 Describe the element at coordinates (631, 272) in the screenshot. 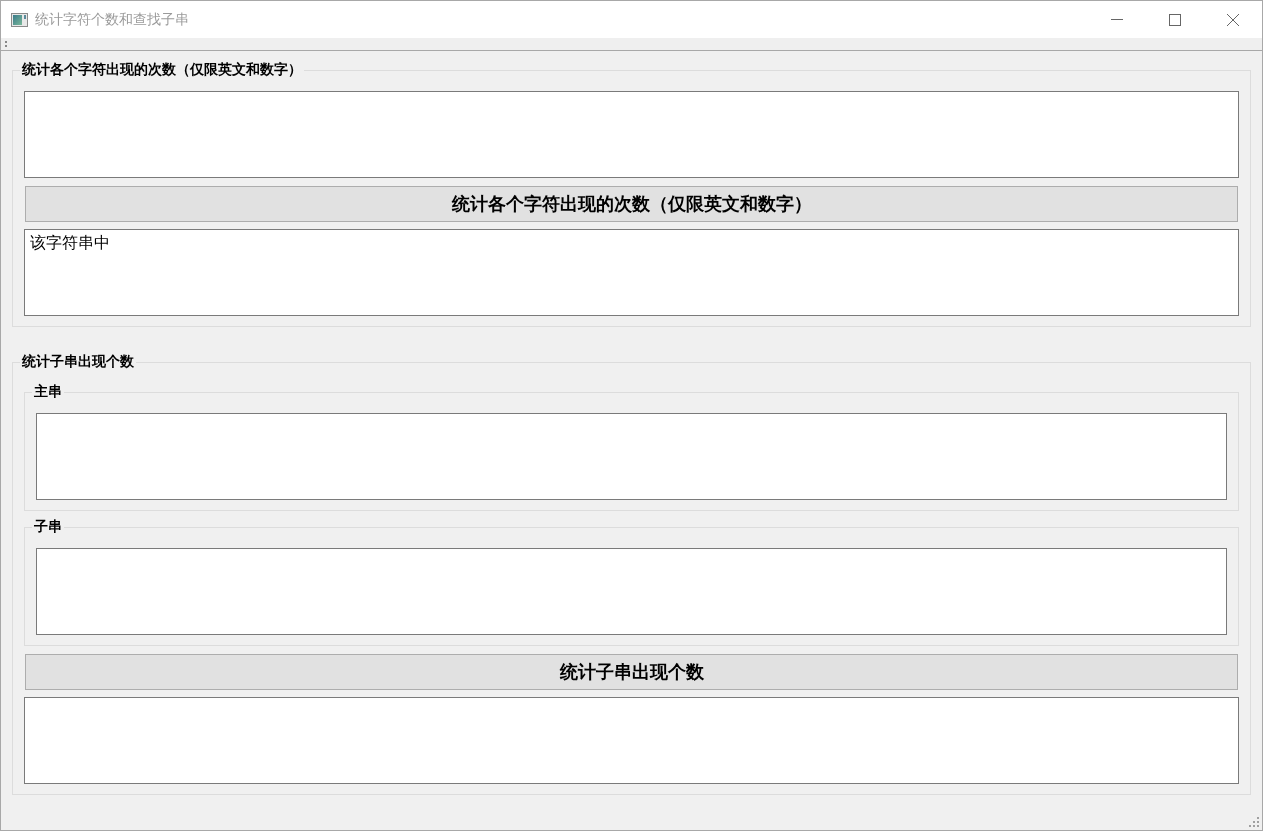

I see `text-area: 该字符串中` at that location.